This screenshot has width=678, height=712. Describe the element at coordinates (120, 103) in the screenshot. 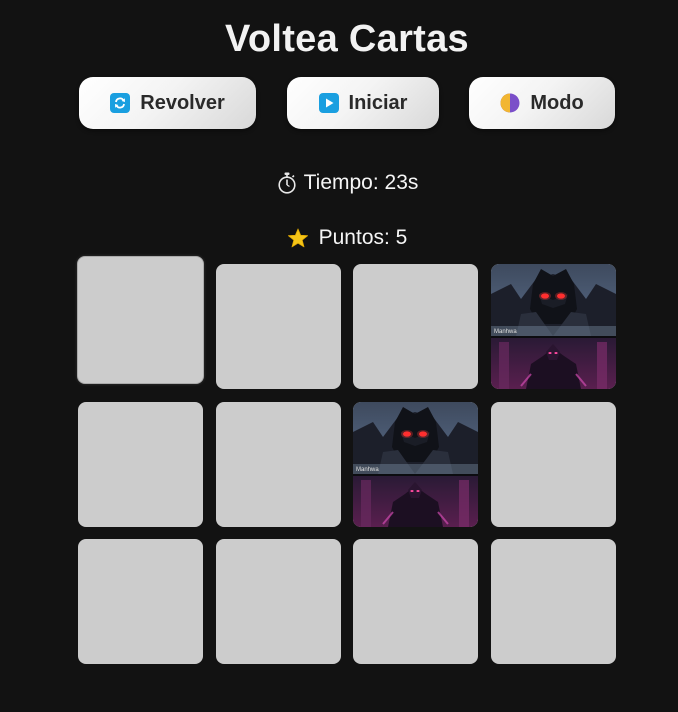

I see `shuffle-icon` at that location.